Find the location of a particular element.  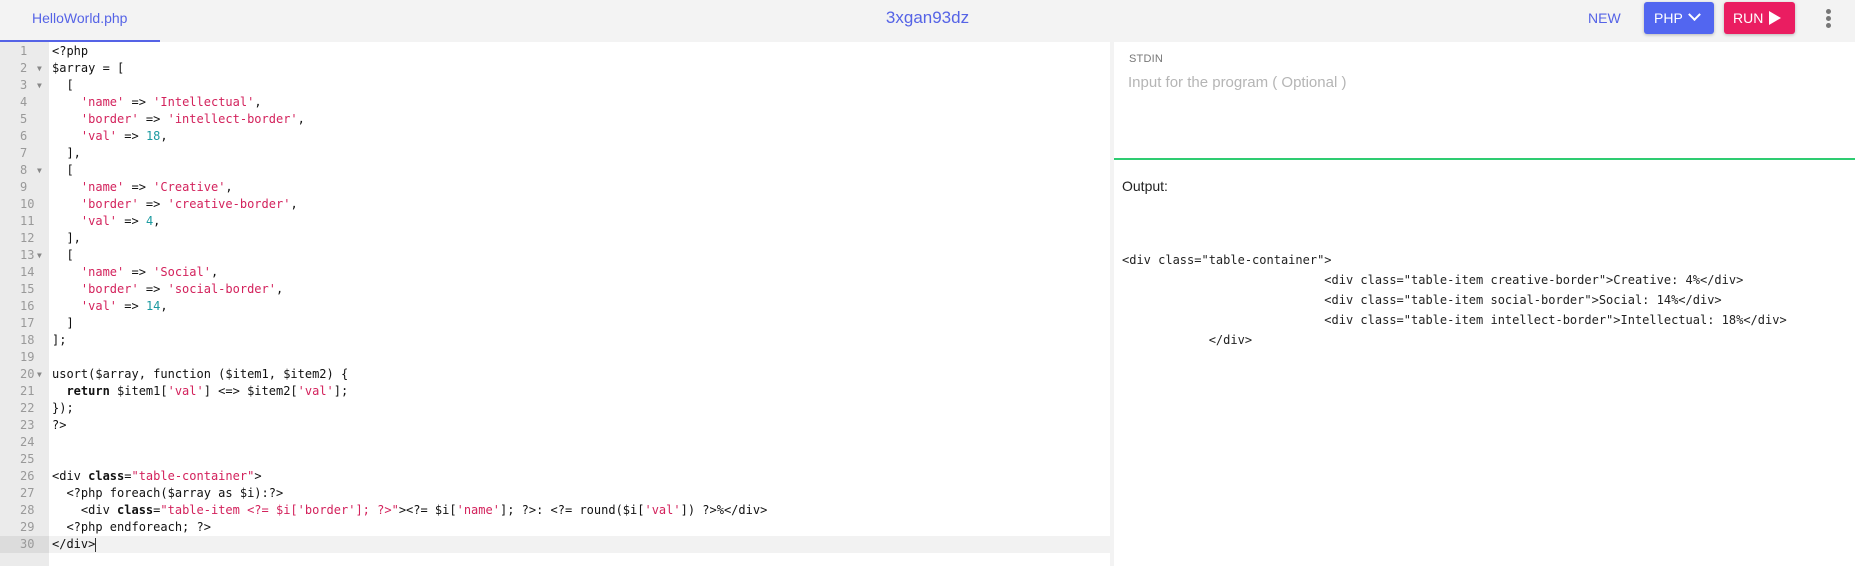

code-text: <?php foreach($array as $i):?> is located at coordinates (168, 493).